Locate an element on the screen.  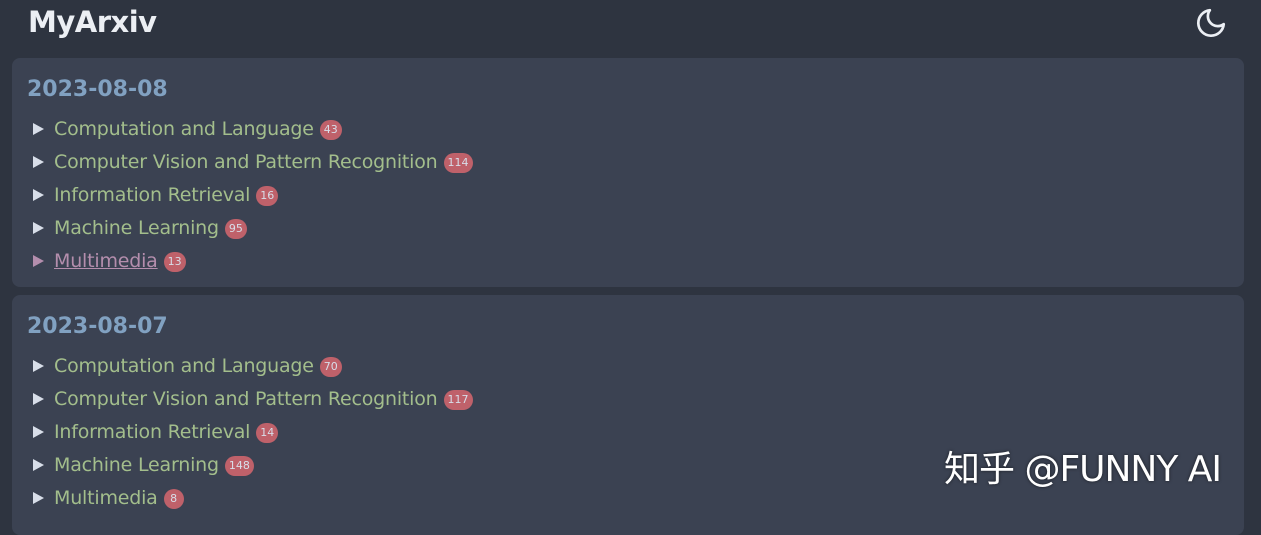
category-item: Computation and Language 70 is located at coordinates (242, 365).